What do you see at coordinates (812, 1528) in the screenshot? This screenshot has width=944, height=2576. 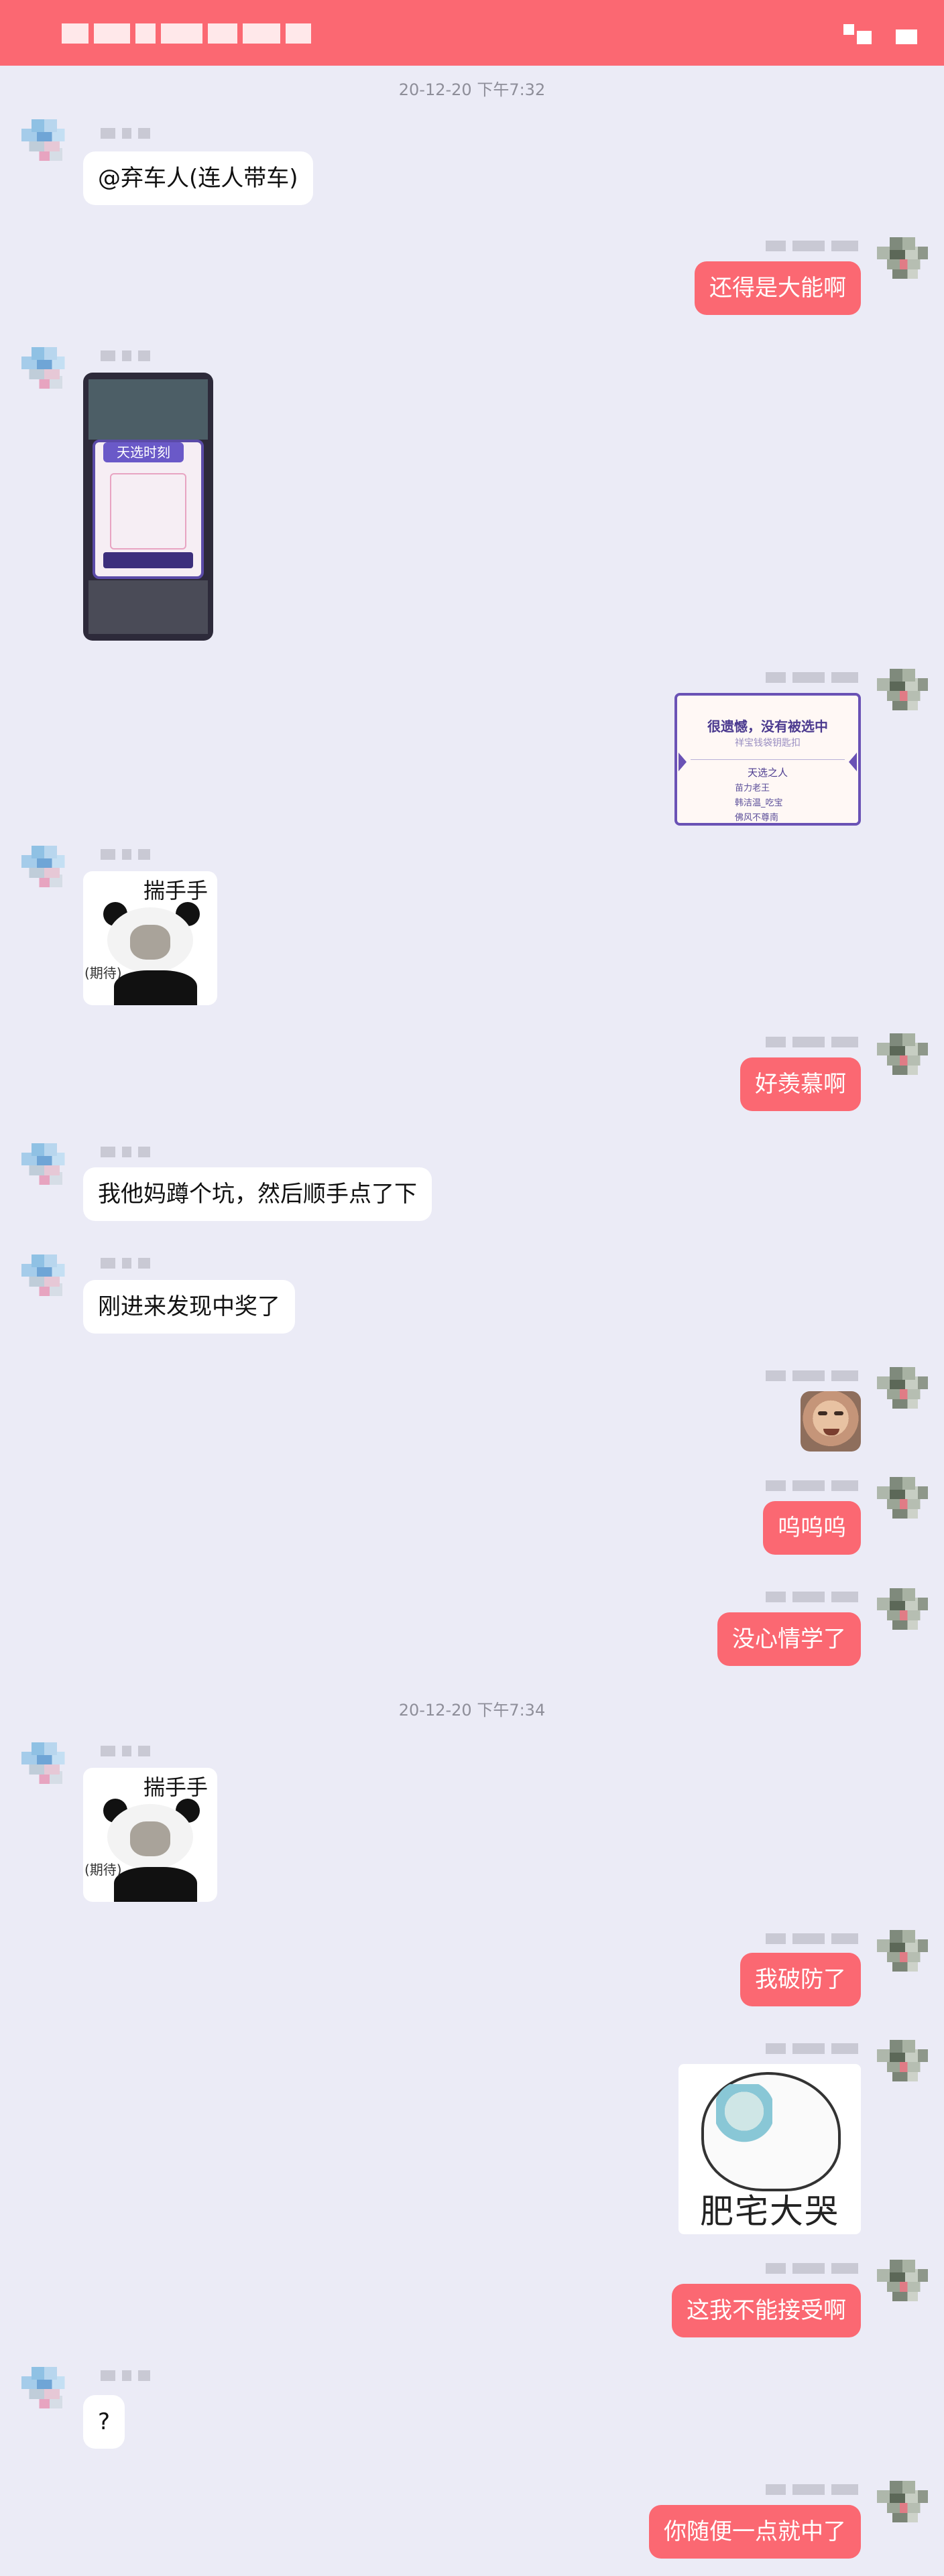 I see `message-bubble: 呜呜呜` at bounding box center [812, 1528].